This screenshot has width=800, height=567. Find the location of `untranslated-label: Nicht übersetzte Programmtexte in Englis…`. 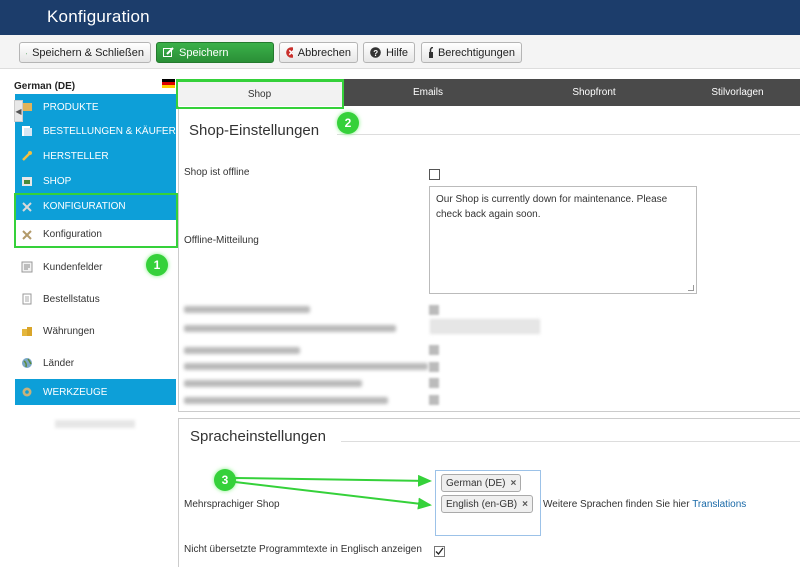

untranslated-label: Nicht übersetzte Programmtexte in Englis… is located at coordinates (303, 549).